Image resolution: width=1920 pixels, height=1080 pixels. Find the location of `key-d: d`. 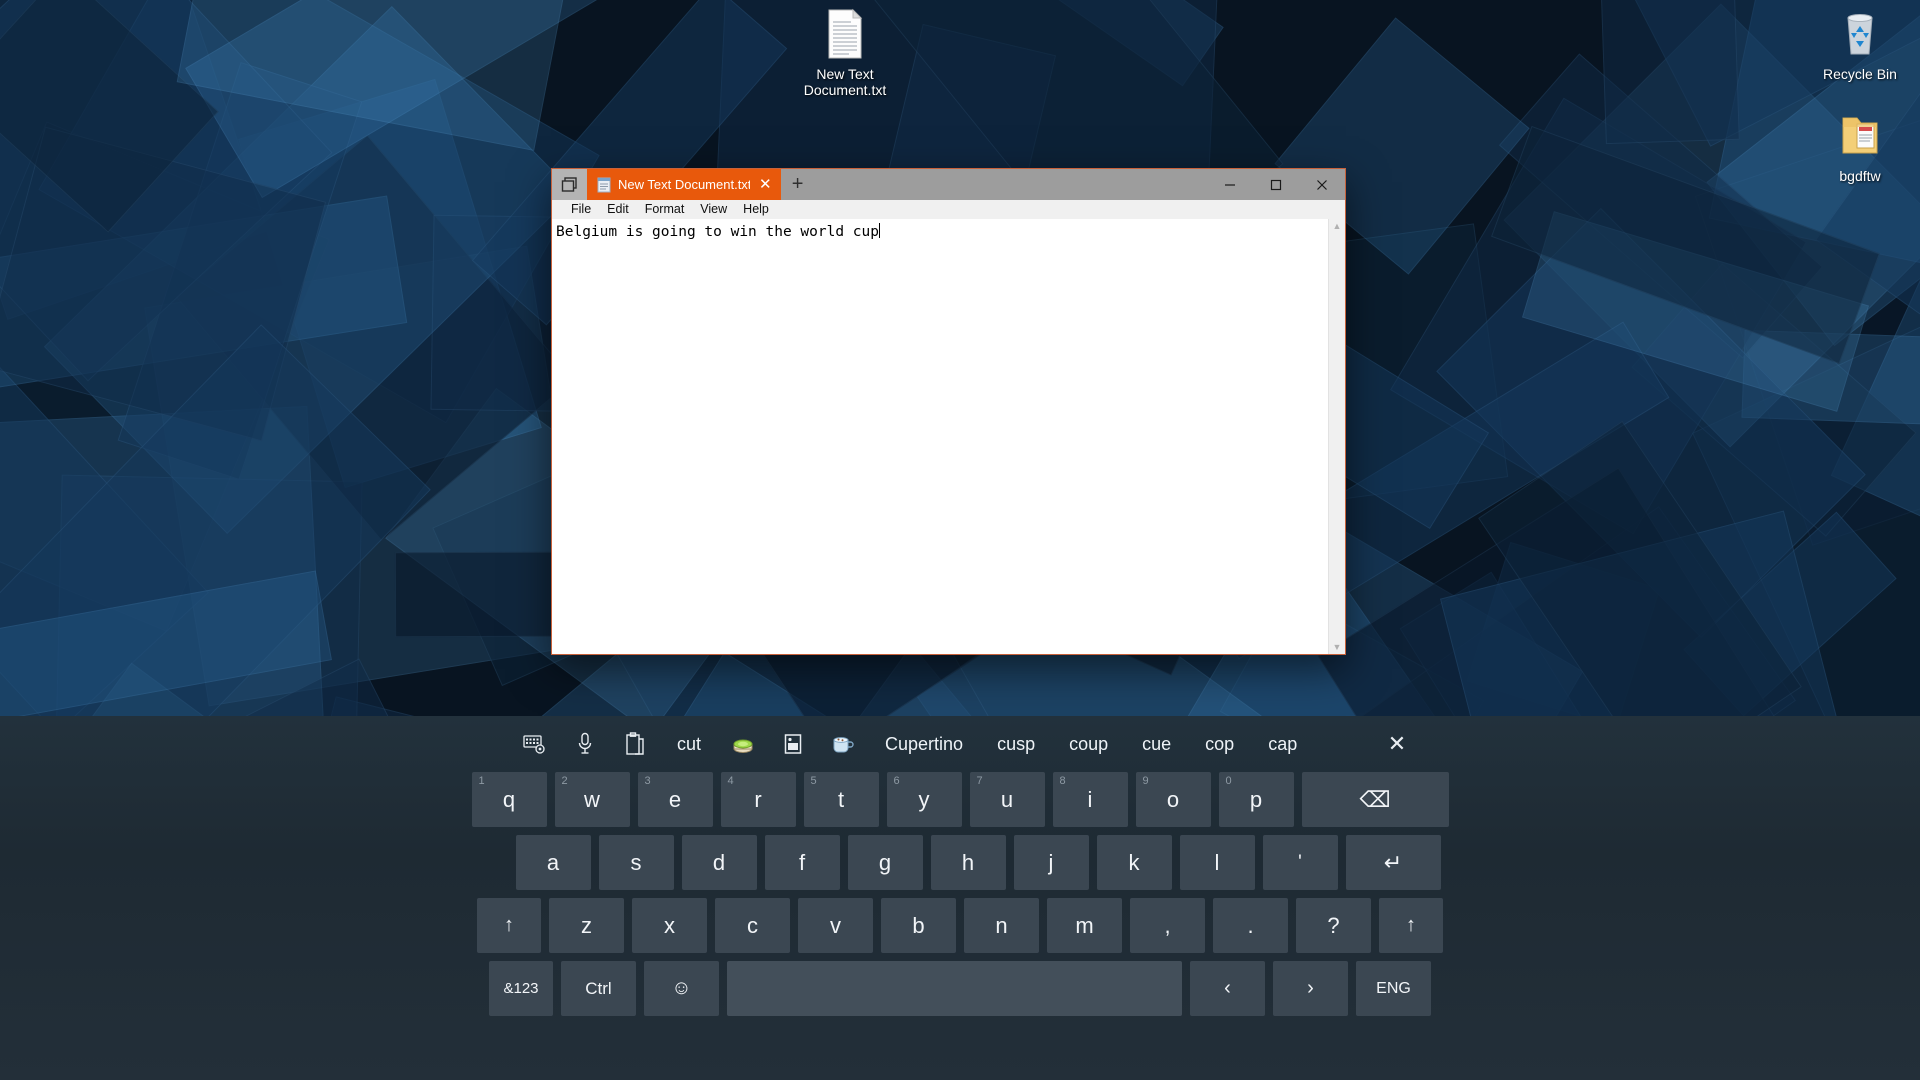

key-d: d is located at coordinates (719, 862).